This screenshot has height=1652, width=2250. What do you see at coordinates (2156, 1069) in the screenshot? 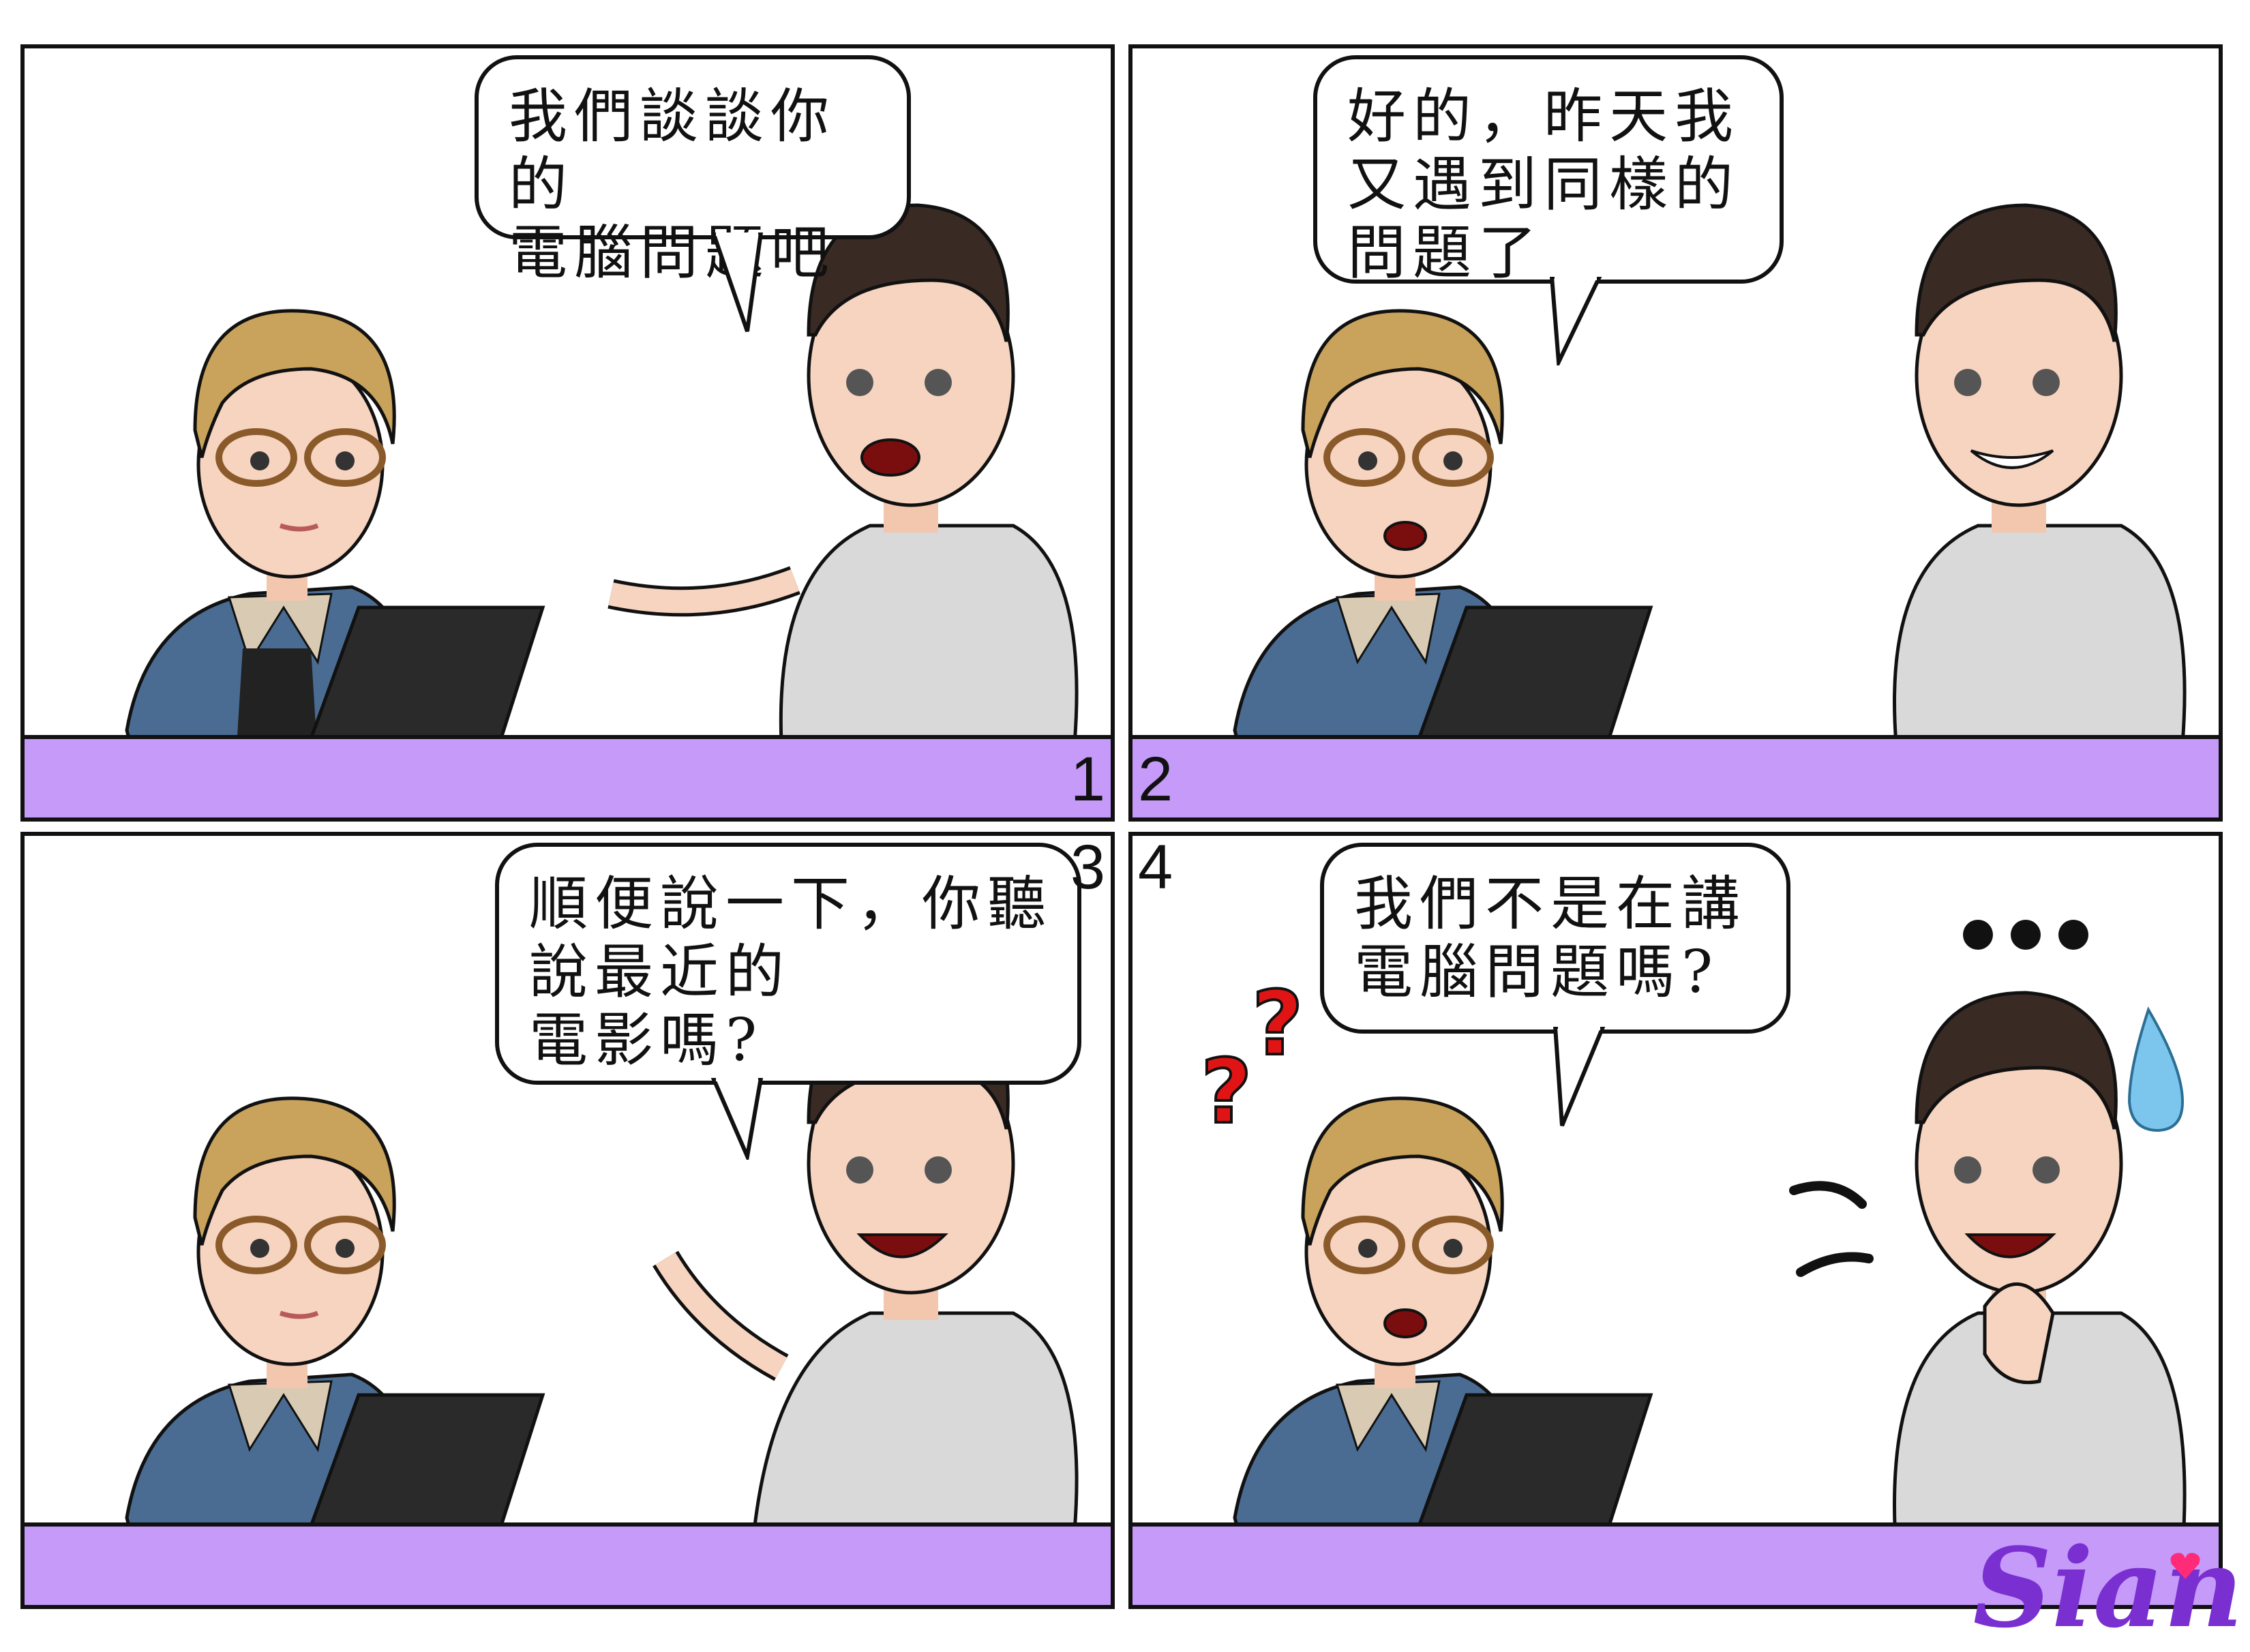
I see `sweat-drop-icon` at bounding box center [2156, 1069].